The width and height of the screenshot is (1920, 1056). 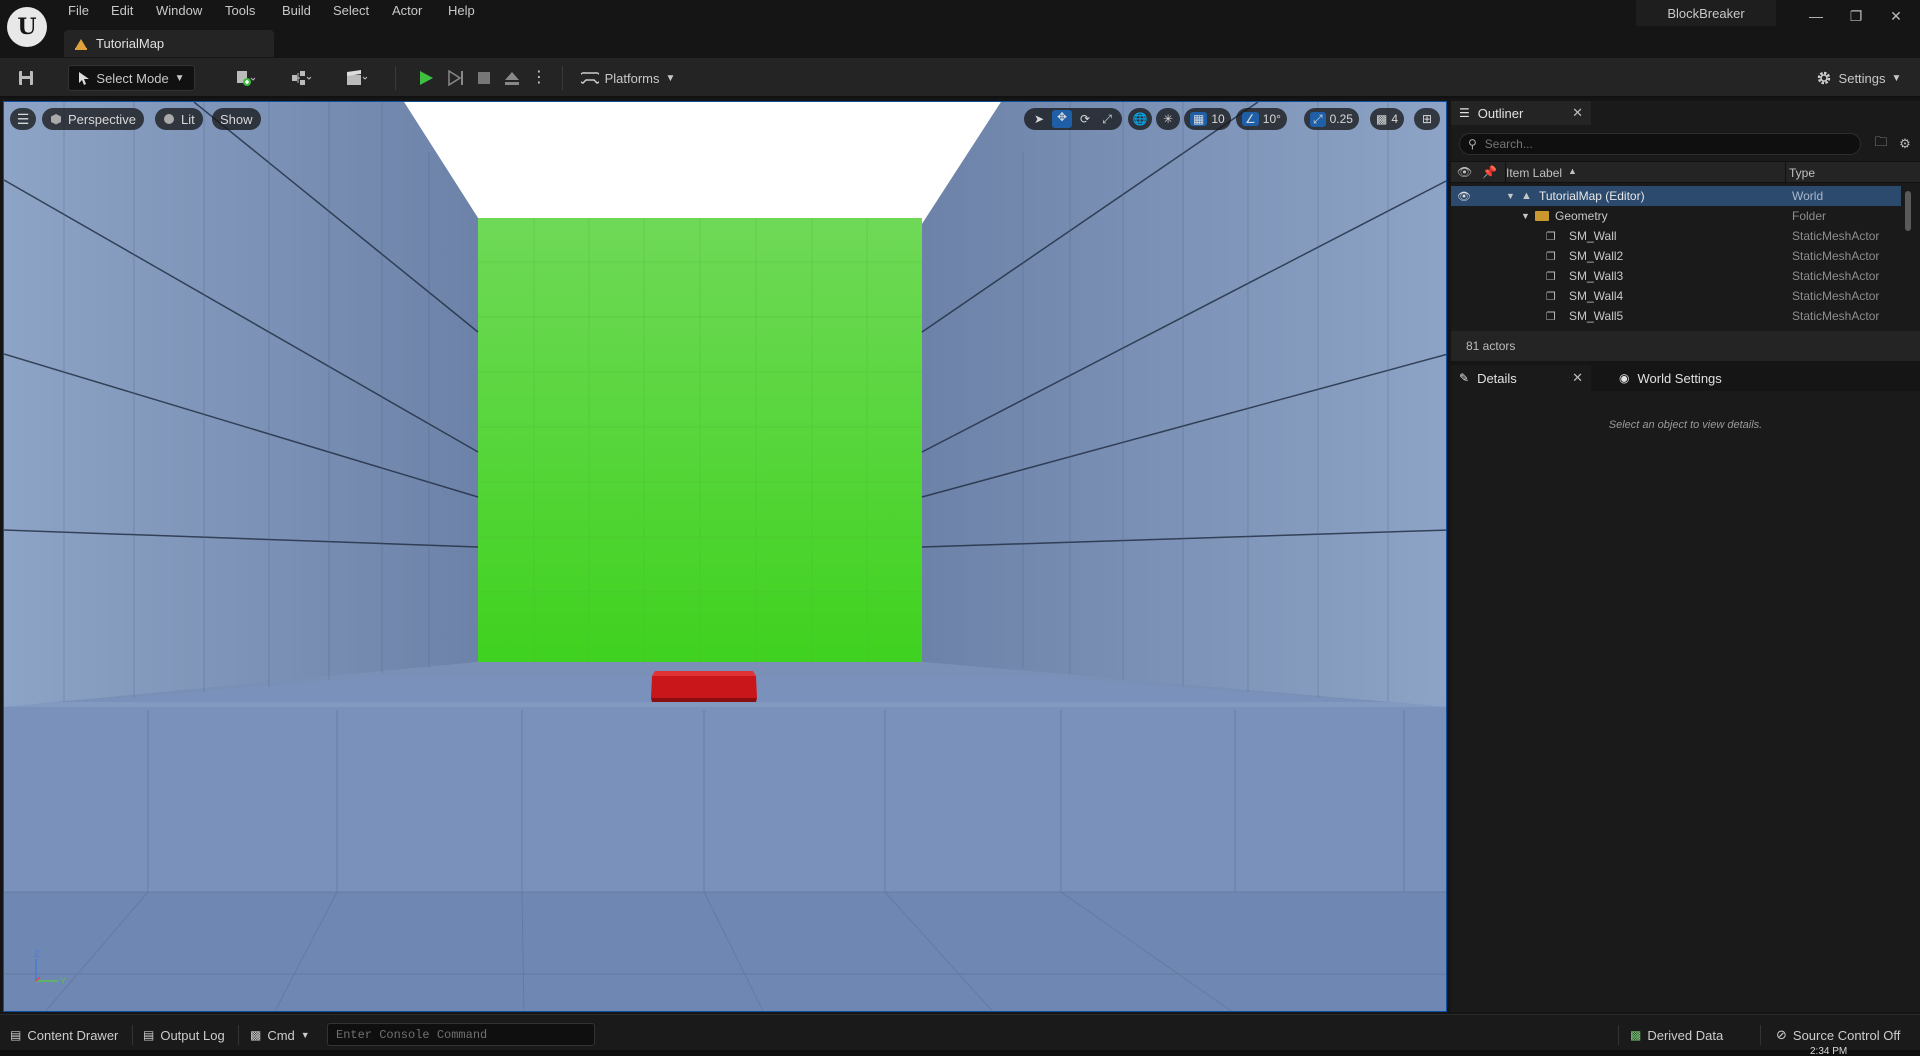 I want to click on outliner-row-actor: ❐ SM_Wall4 StaticMeshActor, so click(x=1676, y=296).